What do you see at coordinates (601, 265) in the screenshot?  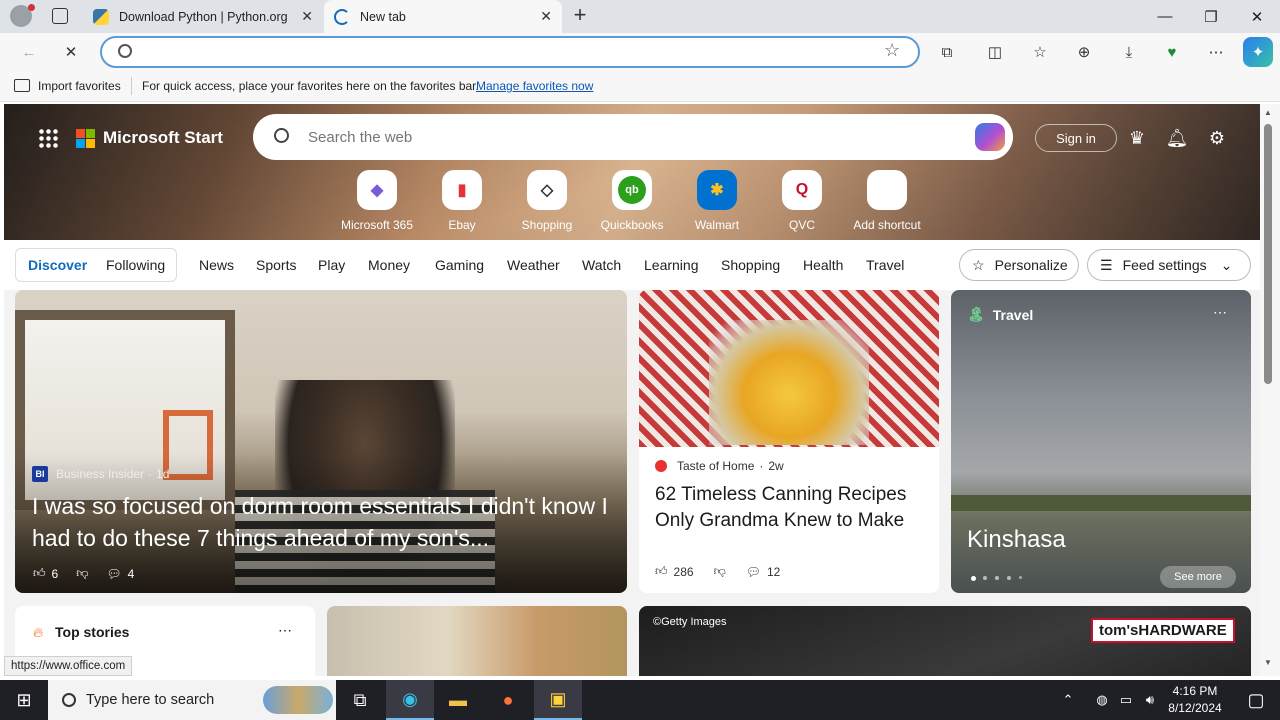 I see `nav-watch: Watch` at bounding box center [601, 265].